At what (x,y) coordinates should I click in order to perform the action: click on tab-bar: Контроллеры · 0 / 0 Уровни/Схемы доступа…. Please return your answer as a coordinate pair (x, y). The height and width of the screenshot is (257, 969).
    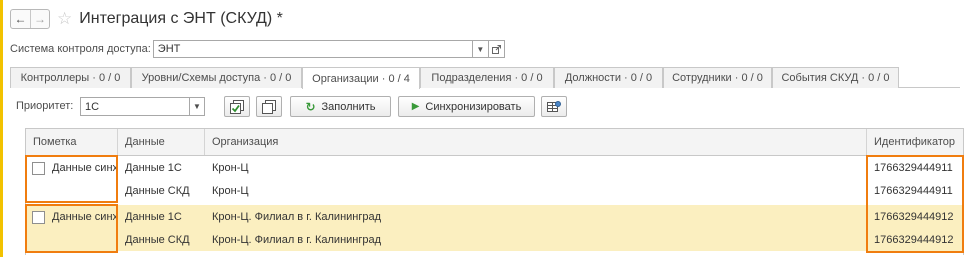
    Looking at the image, I should click on (485, 78).